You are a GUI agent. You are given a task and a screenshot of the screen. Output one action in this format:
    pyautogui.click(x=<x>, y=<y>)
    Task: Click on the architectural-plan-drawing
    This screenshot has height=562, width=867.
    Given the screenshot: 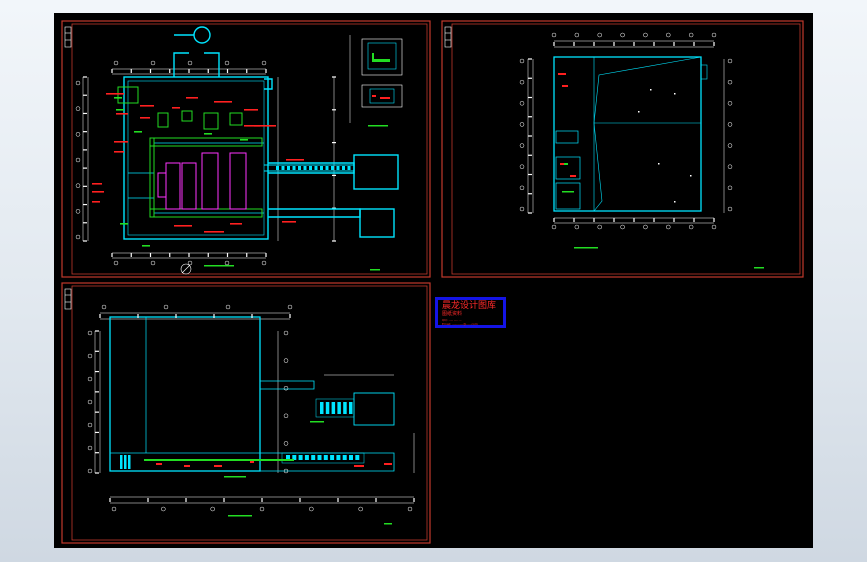 What is the action you would take?
    pyautogui.click(x=251, y=414)
    